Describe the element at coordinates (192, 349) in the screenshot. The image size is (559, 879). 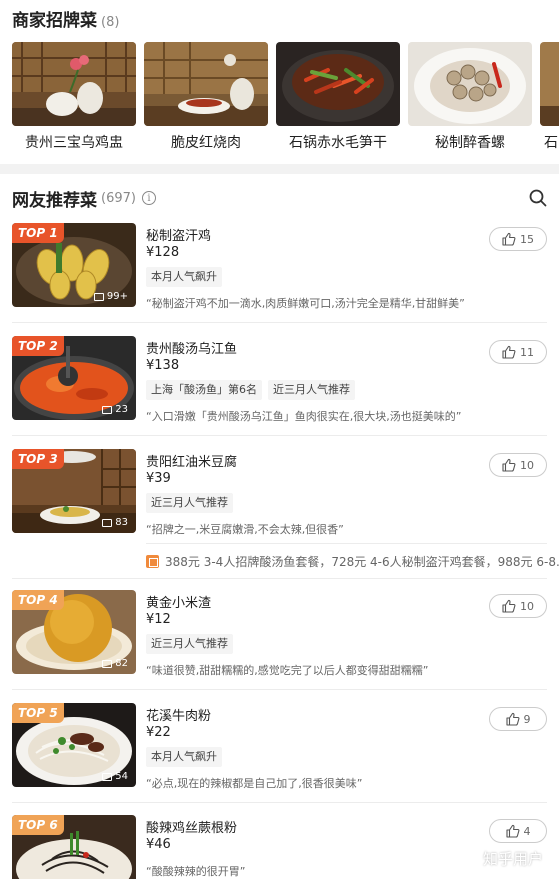
I see `dish-name: 贵州酸汤乌江鱼` at that location.